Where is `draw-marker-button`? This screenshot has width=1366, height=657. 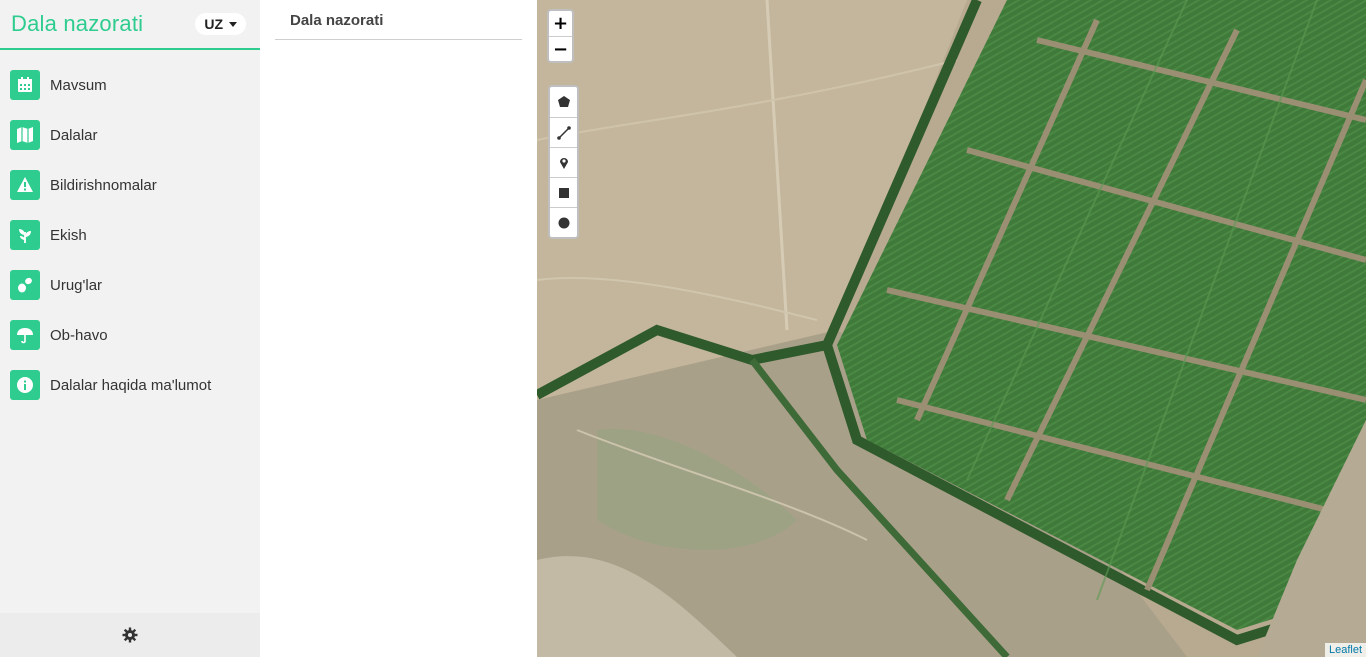 draw-marker-button is located at coordinates (563, 162).